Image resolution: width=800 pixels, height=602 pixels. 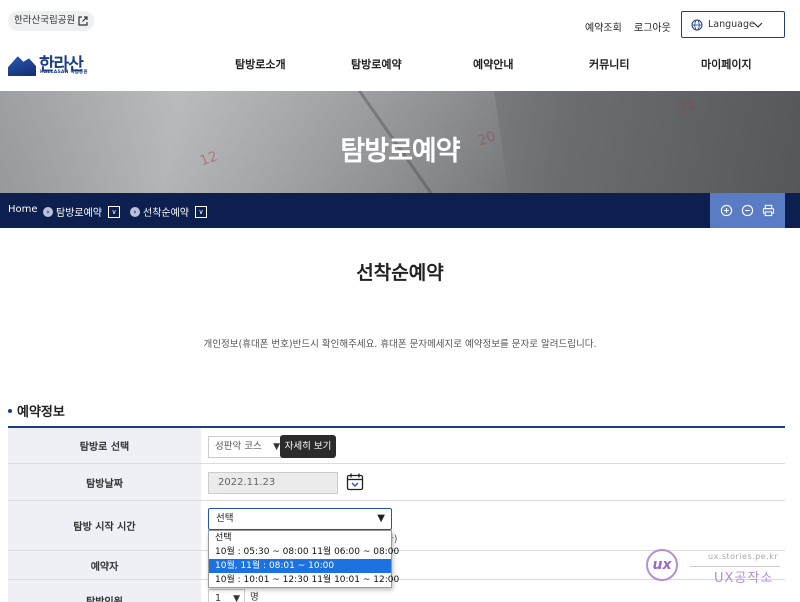 What do you see at coordinates (41, 412) in the screenshot?
I see `section-title-label: 예약정보` at bounding box center [41, 412].